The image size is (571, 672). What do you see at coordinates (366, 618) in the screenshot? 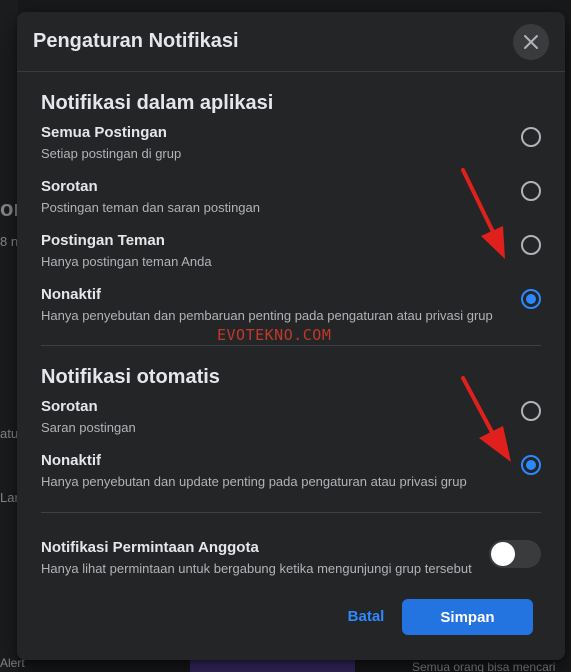
I see `cancel-button: Batal` at bounding box center [366, 618].